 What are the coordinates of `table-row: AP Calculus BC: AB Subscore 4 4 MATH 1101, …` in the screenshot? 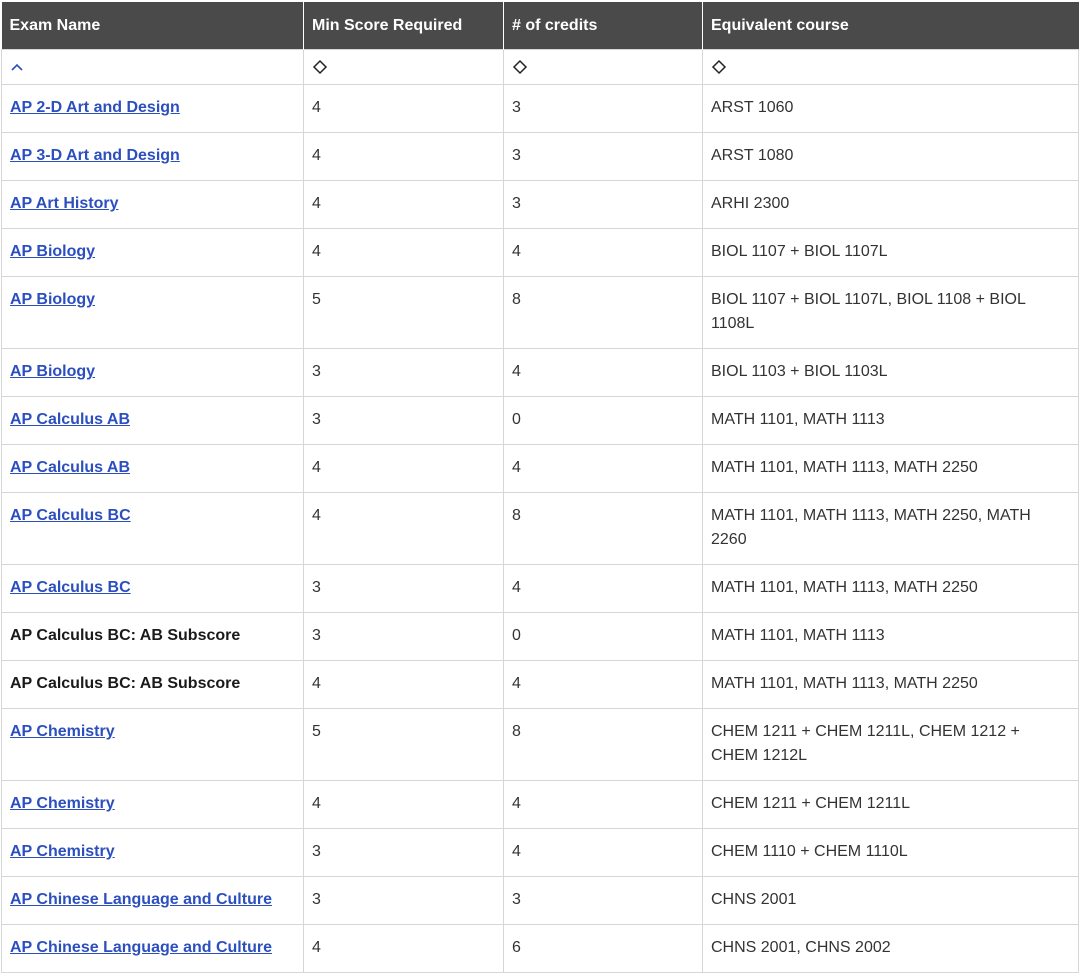 It's located at (540, 684).